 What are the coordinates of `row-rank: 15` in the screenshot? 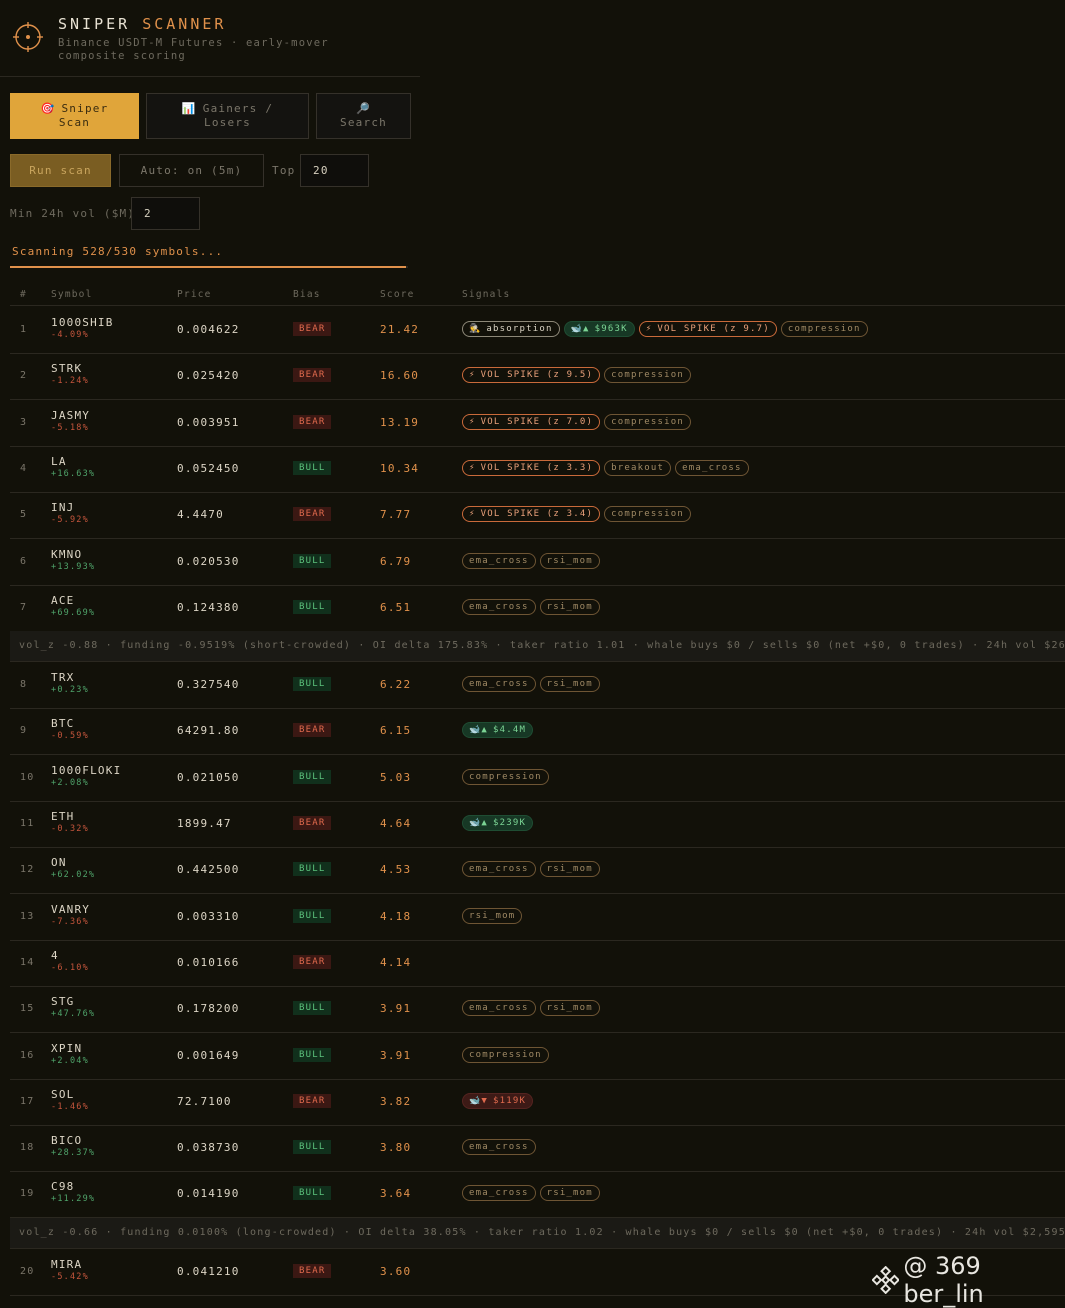 It's located at (27, 1009).